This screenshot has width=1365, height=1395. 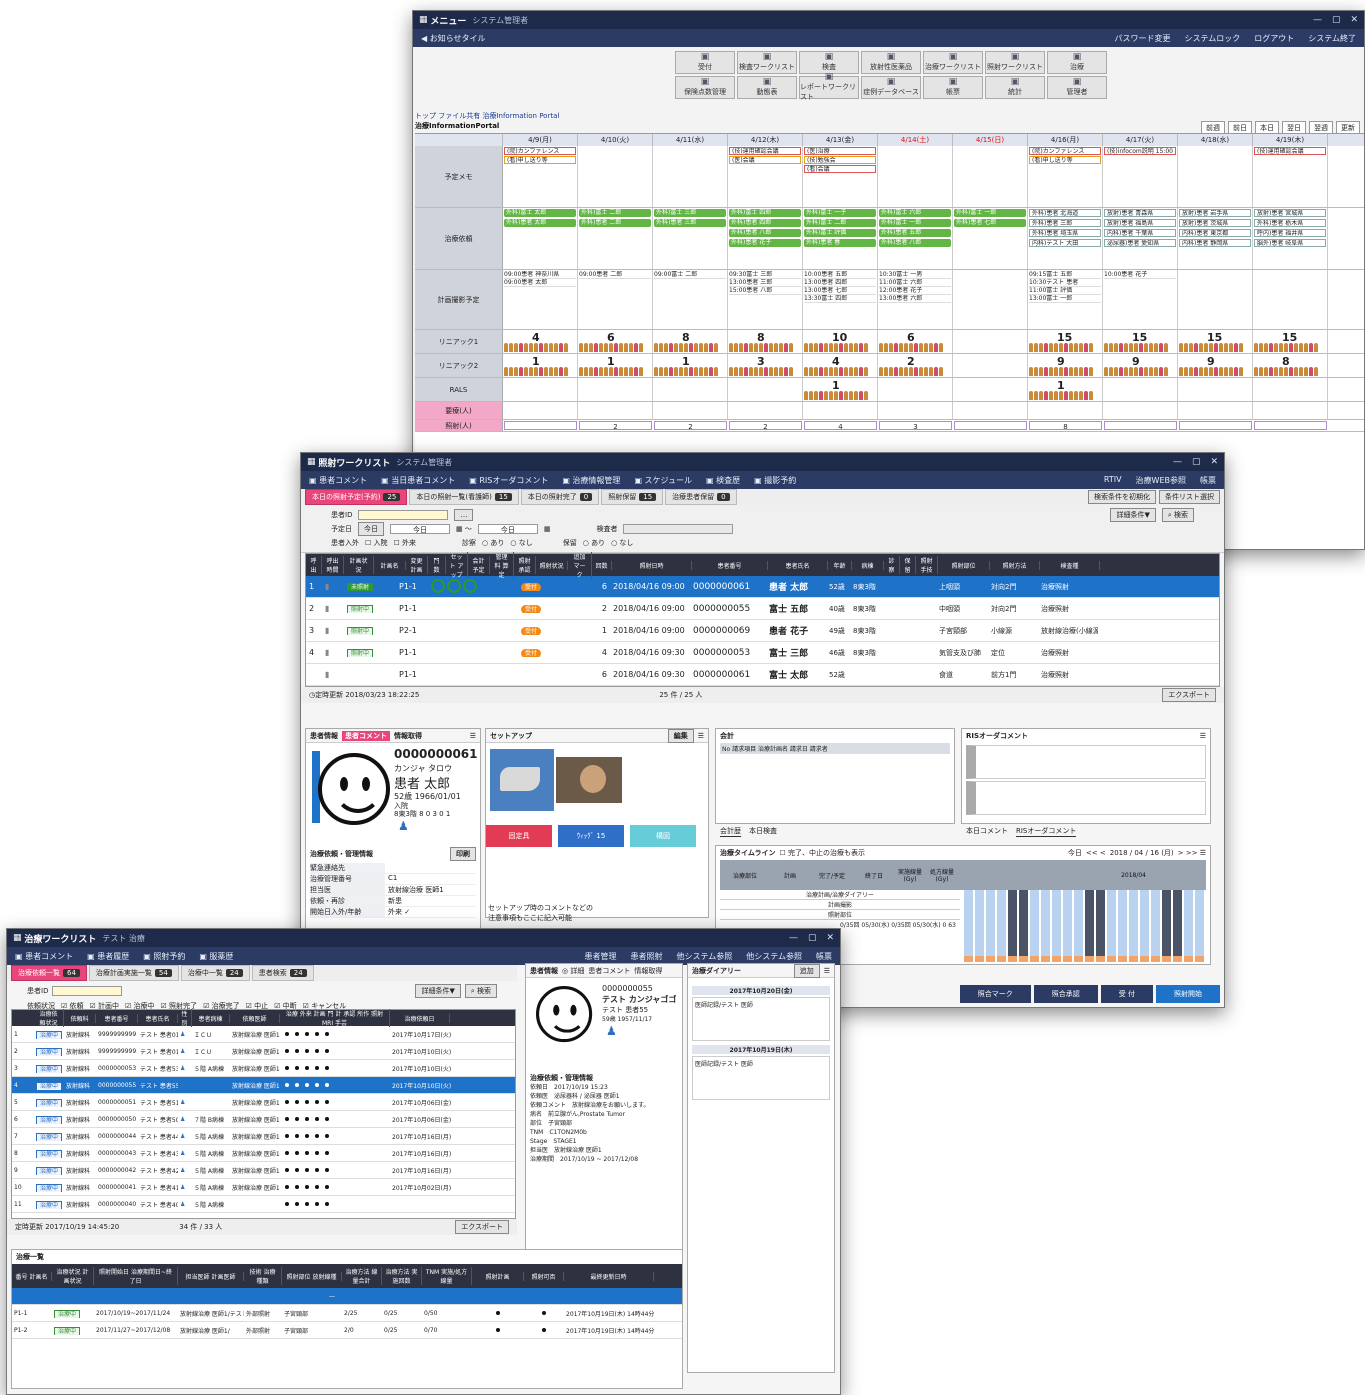 I want to click on schedule-cell: 外科)患者 北海道 外科)患者 三郎 外科)患者 埼玉県 内科)テスト 大田, so click(x=1065, y=238).